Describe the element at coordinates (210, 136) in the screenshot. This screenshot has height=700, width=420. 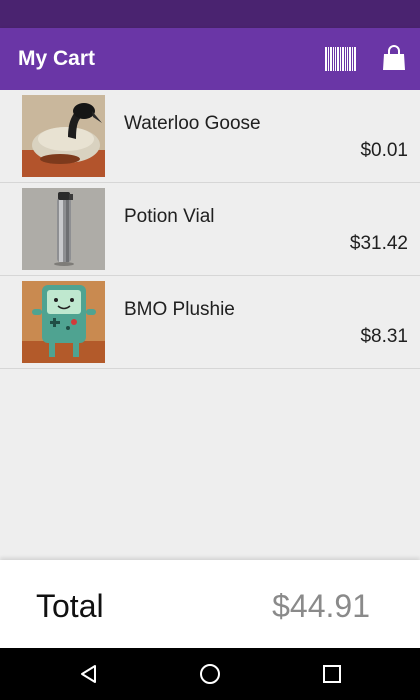
I see `cart-item: Waterloo Goose $0.01` at that location.